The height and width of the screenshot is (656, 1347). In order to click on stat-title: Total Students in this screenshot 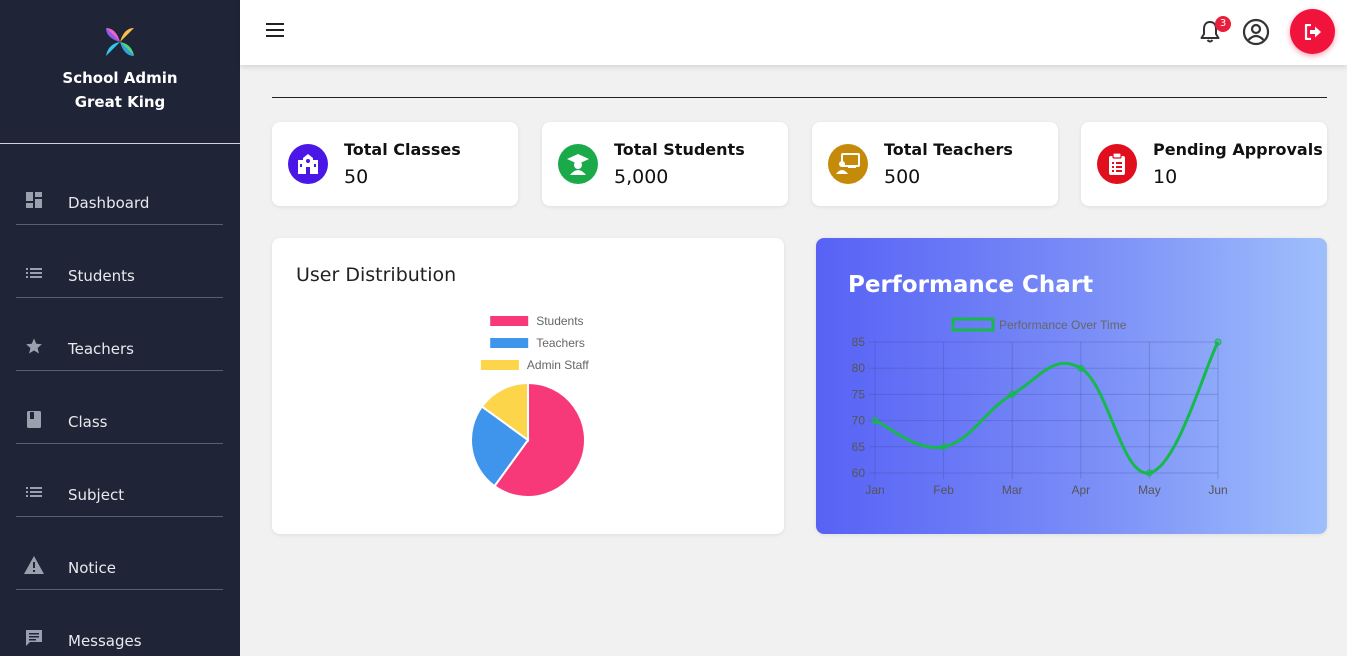, I will do `click(679, 149)`.